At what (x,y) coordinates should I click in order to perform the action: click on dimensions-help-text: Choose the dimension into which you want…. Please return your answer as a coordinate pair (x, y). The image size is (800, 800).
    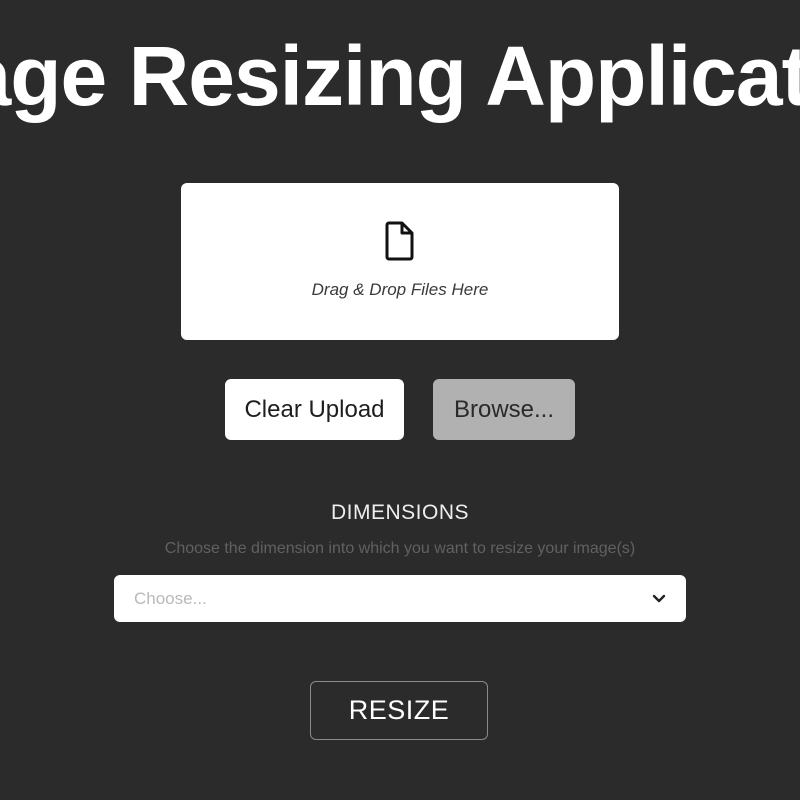
    Looking at the image, I should click on (400, 548).